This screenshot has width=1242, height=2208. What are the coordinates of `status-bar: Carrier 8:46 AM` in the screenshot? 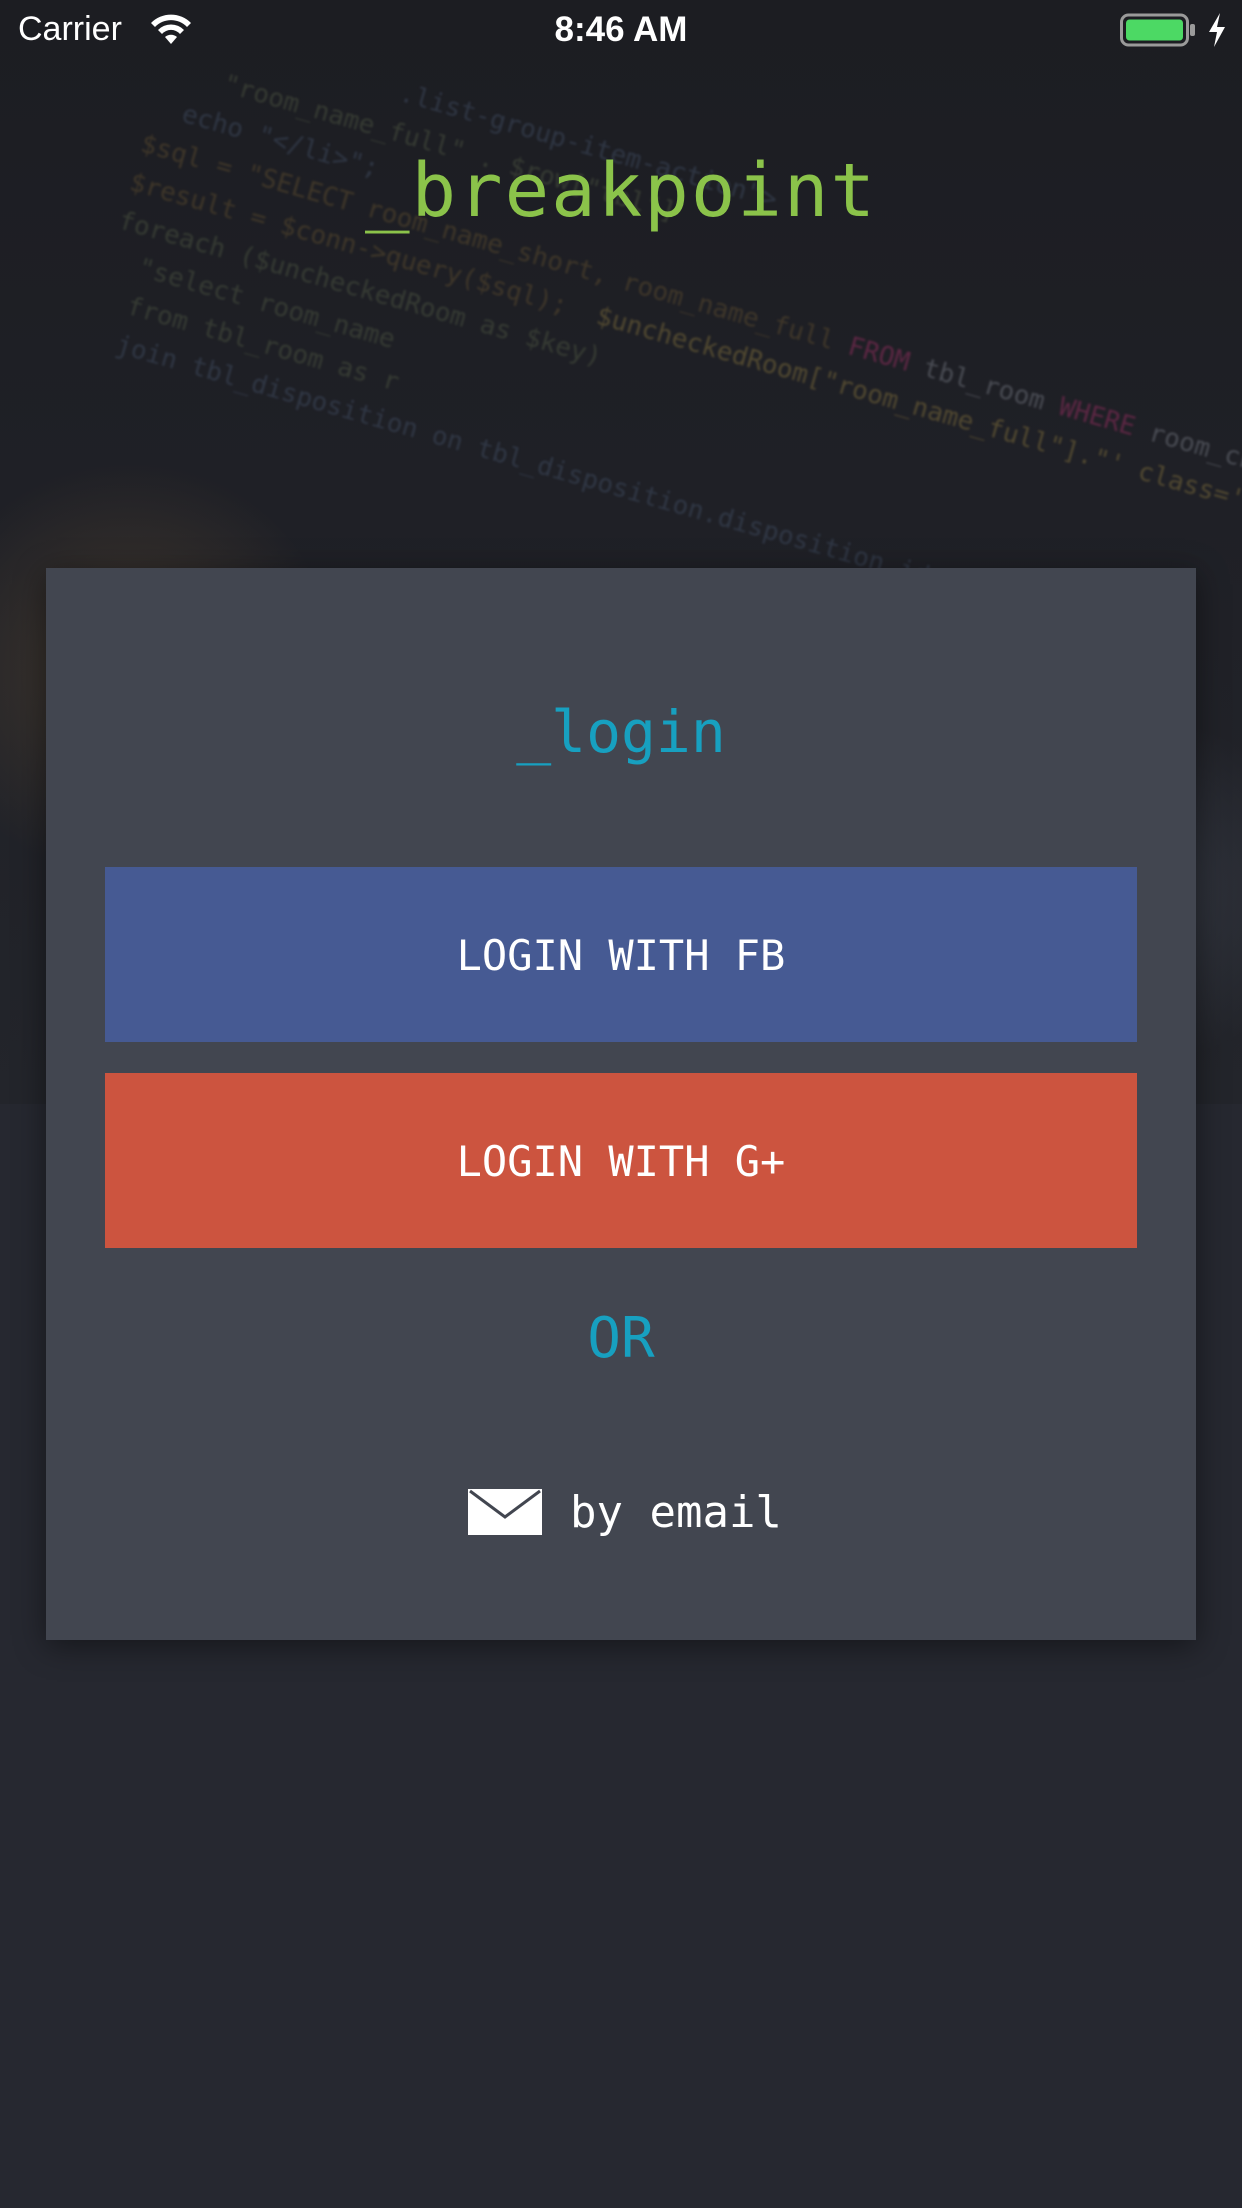 It's located at (621, 30).